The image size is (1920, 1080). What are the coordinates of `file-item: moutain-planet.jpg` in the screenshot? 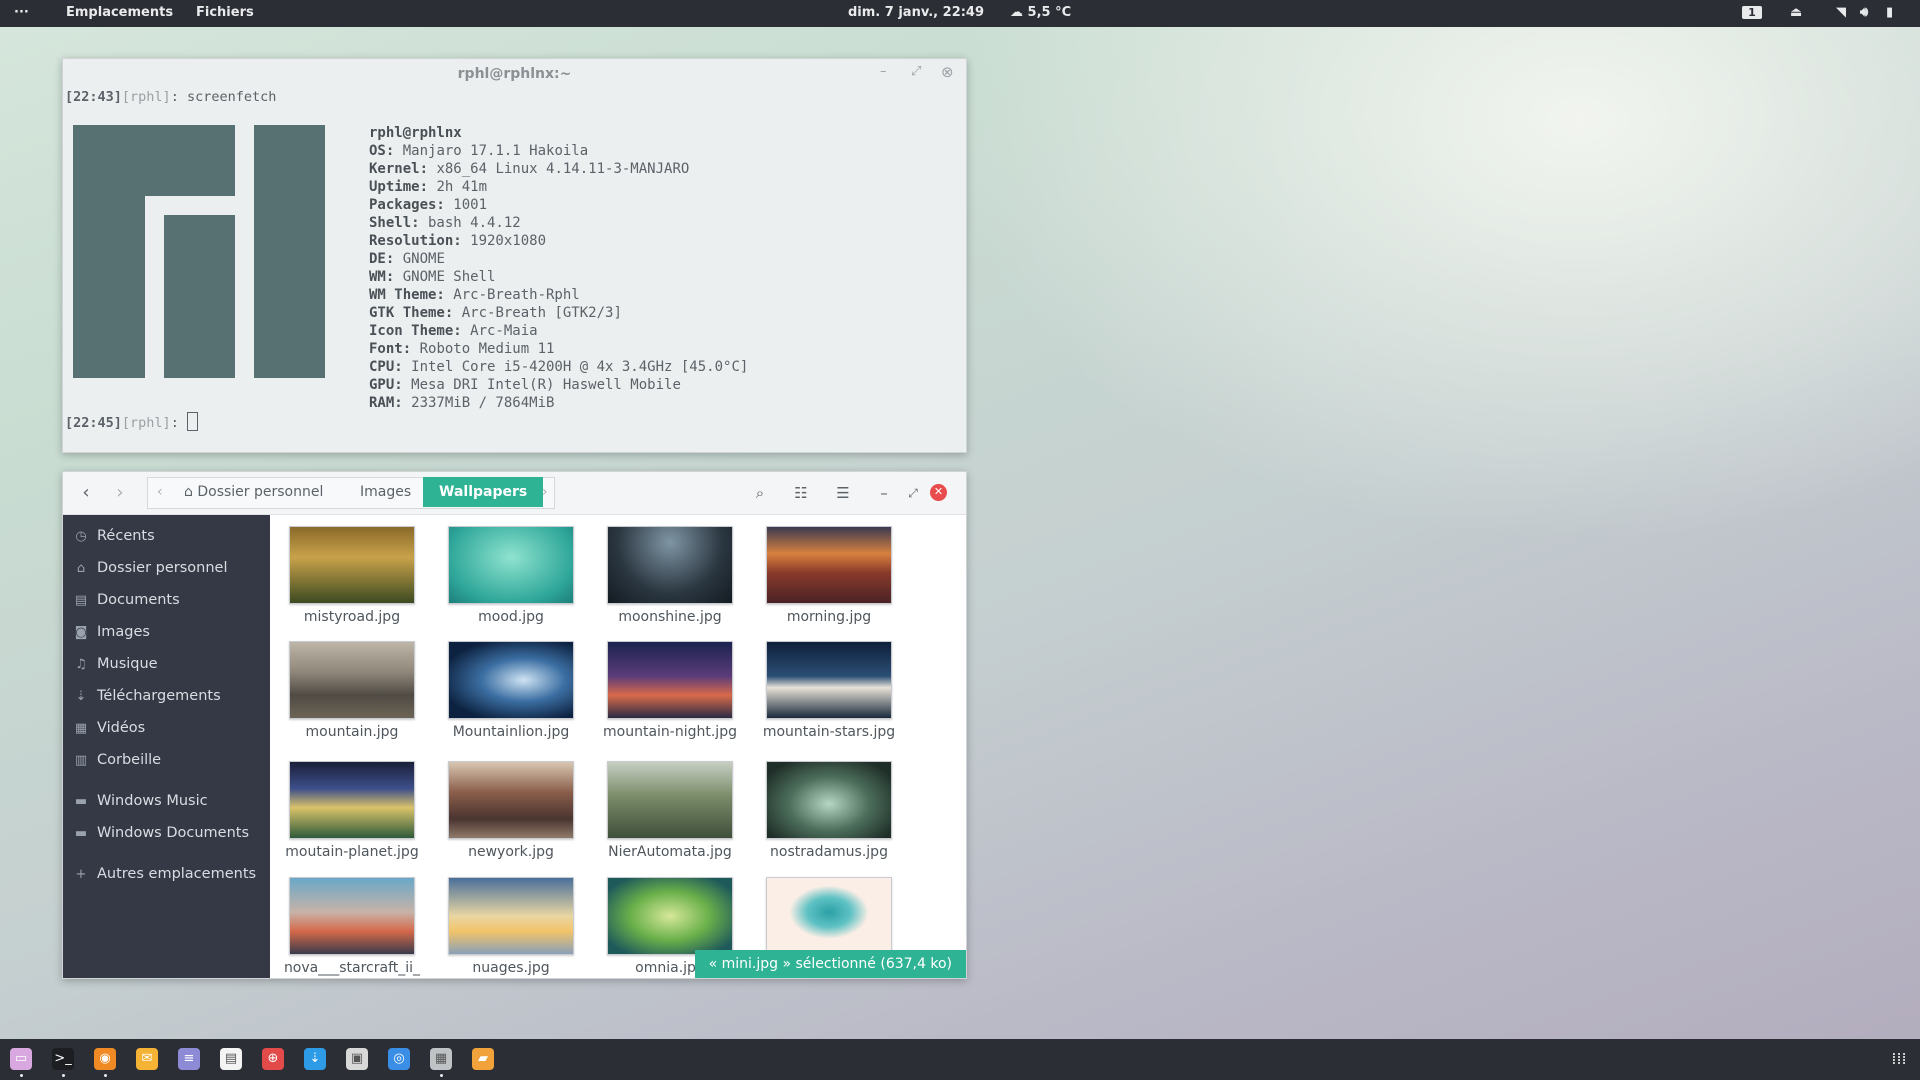 It's located at (352, 810).